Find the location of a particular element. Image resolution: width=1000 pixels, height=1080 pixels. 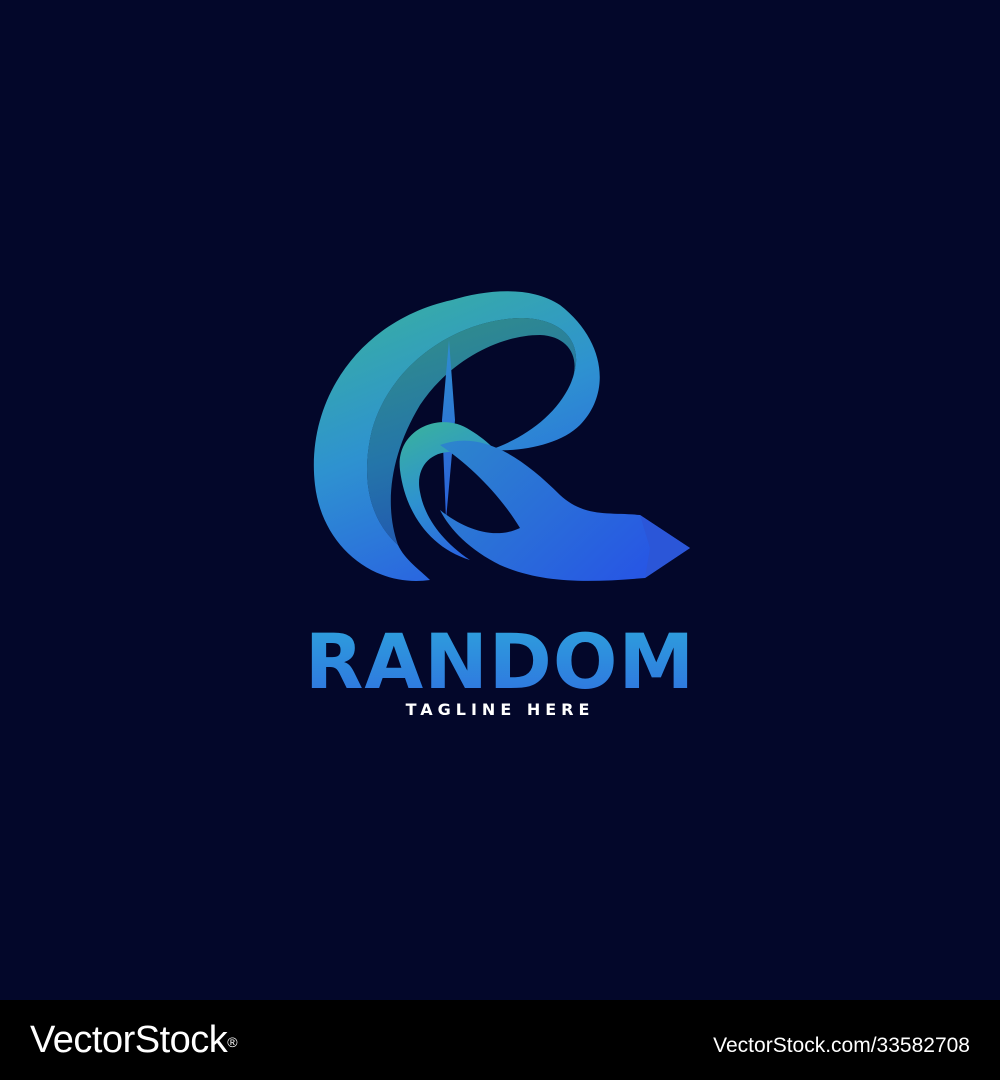

watermark-image-id: VectorStock.com/33582708 is located at coordinates (841, 1045).